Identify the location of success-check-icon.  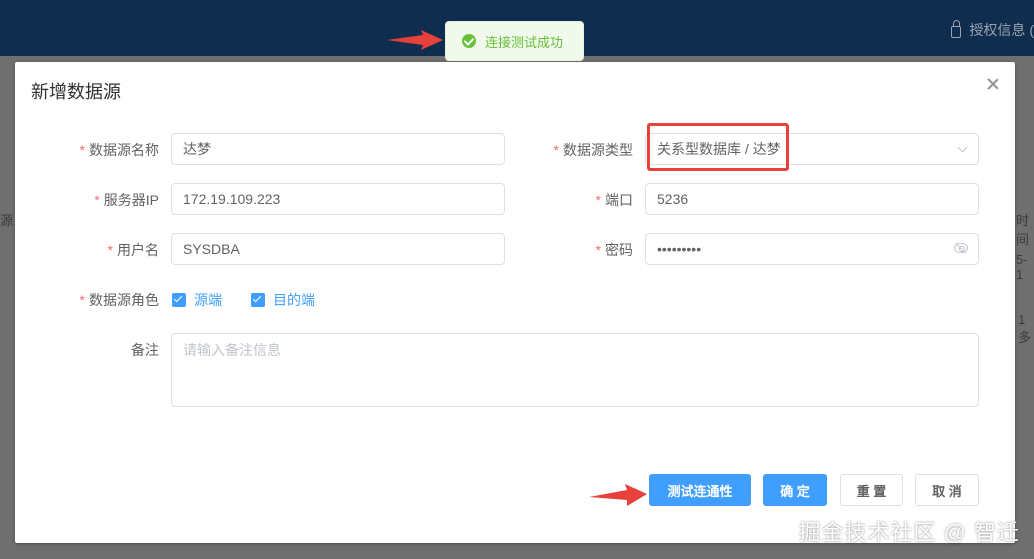
(469, 41).